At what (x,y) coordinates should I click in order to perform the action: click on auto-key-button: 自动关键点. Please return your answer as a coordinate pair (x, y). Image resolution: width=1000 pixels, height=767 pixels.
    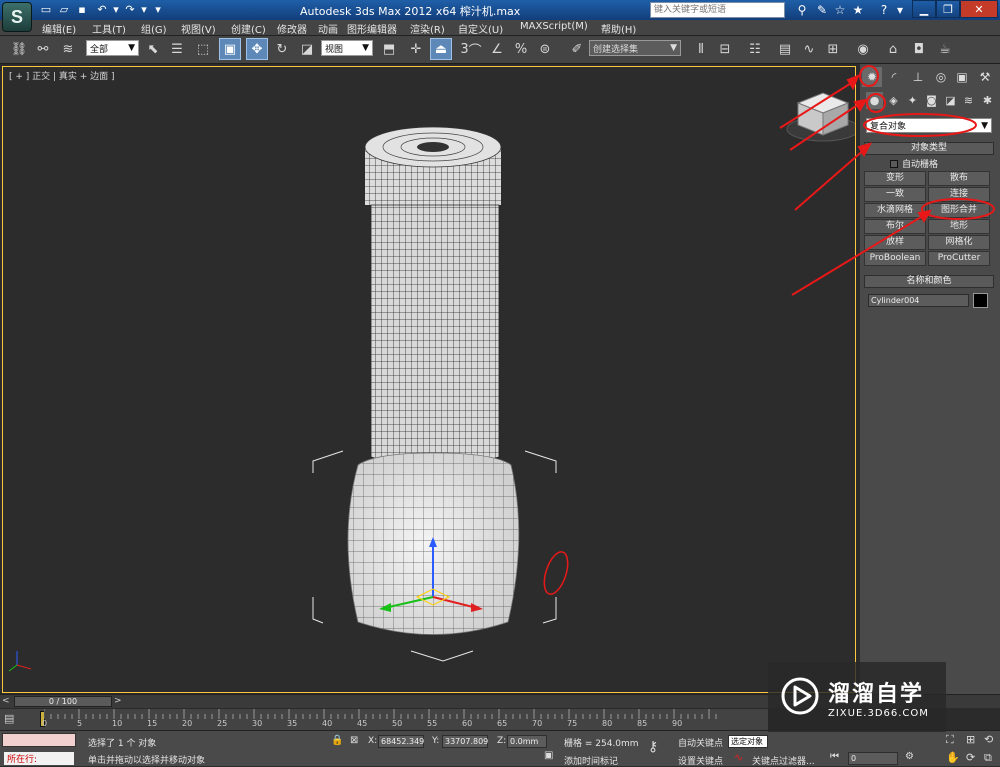
    Looking at the image, I should click on (700, 742).